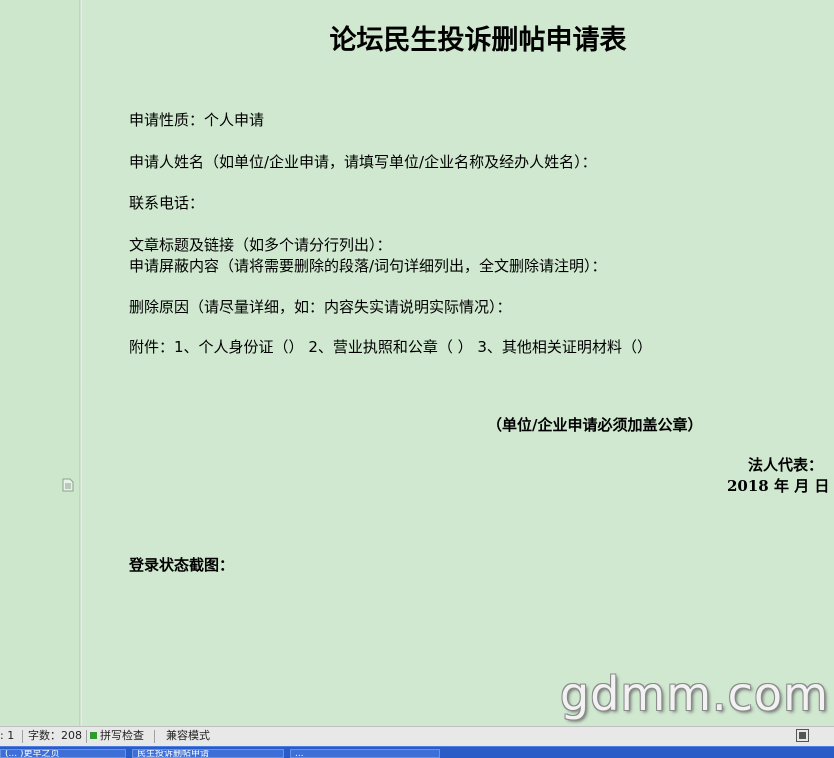  Describe the element at coordinates (417, 736) in the screenshot. I see `status-bar: : 1 字数：208 拼写检查 兼容模式` at that location.